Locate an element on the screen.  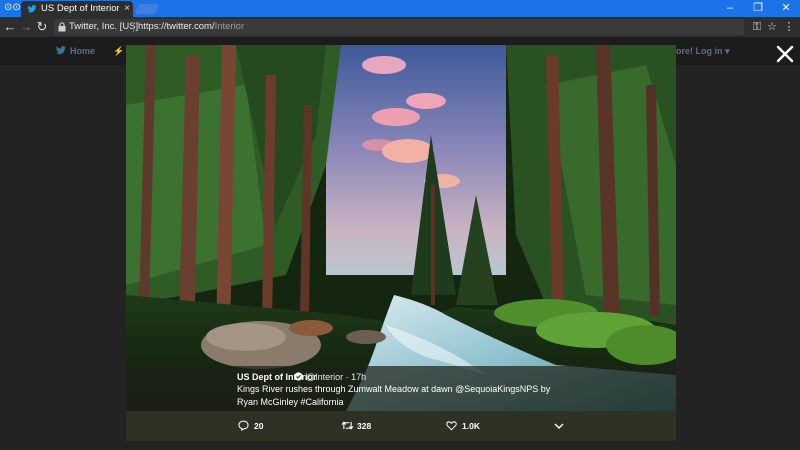
reply-count: 20 is located at coordinates (259, 426).